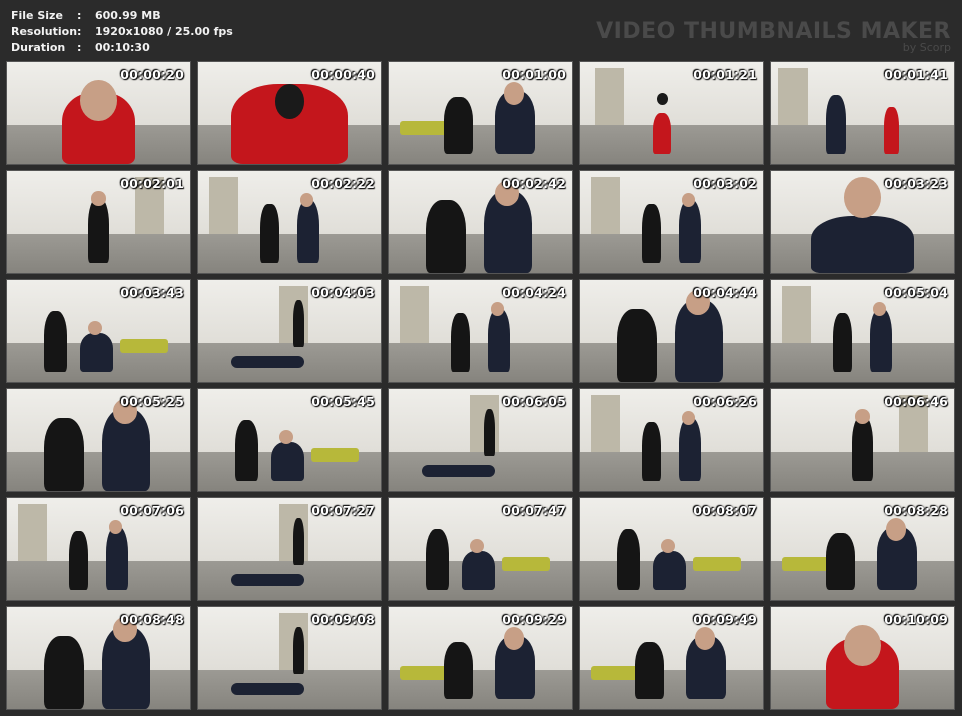  I want to click on thumbnail: 00:04:24, so click(480, 331).